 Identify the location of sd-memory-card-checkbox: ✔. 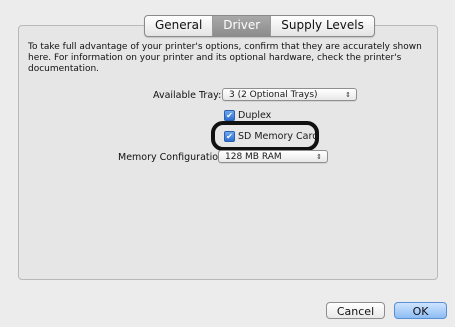
(229, 136).